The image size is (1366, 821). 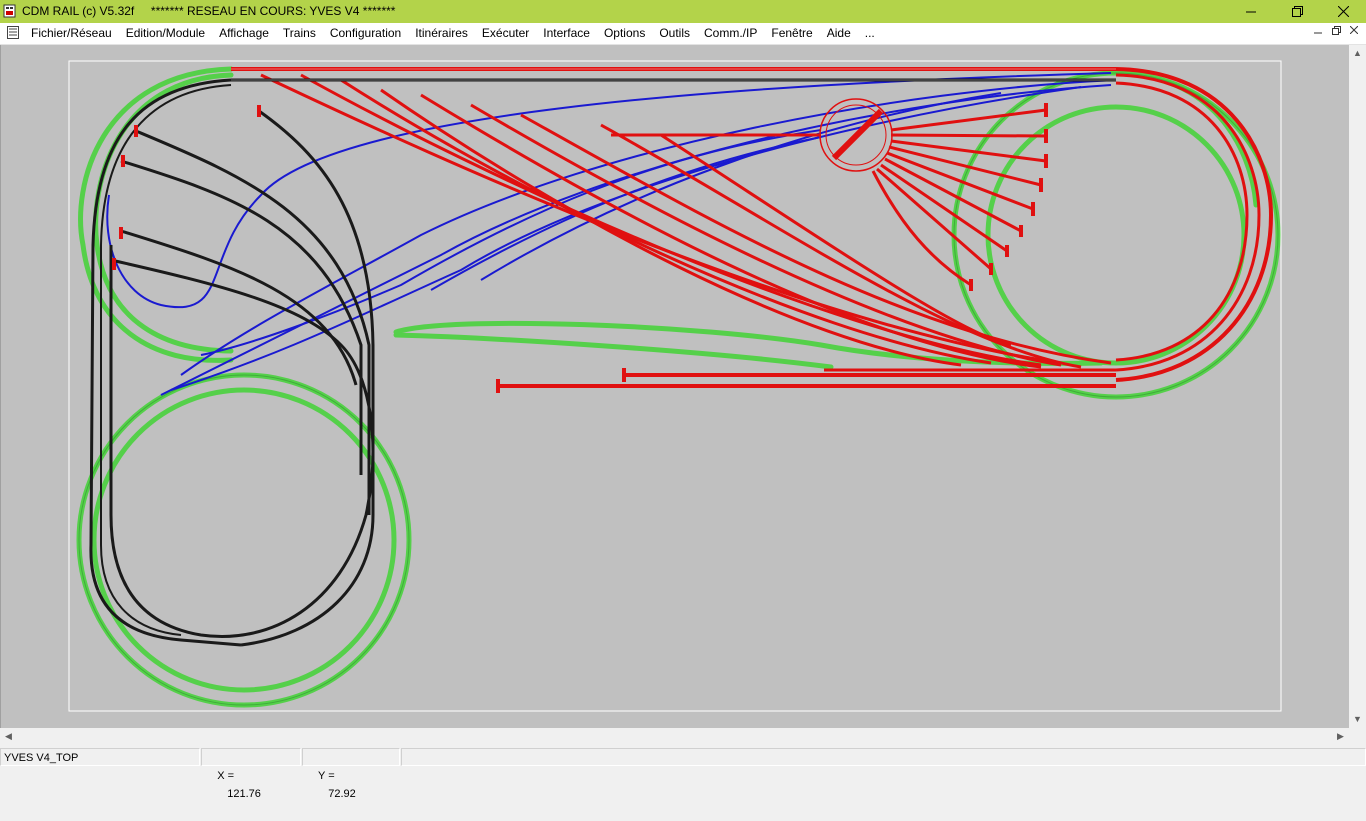 What do you see at coordinates (839, 33) in the screenshot?
I see `menu-aide: Aide` at bounding box center [839, 33].